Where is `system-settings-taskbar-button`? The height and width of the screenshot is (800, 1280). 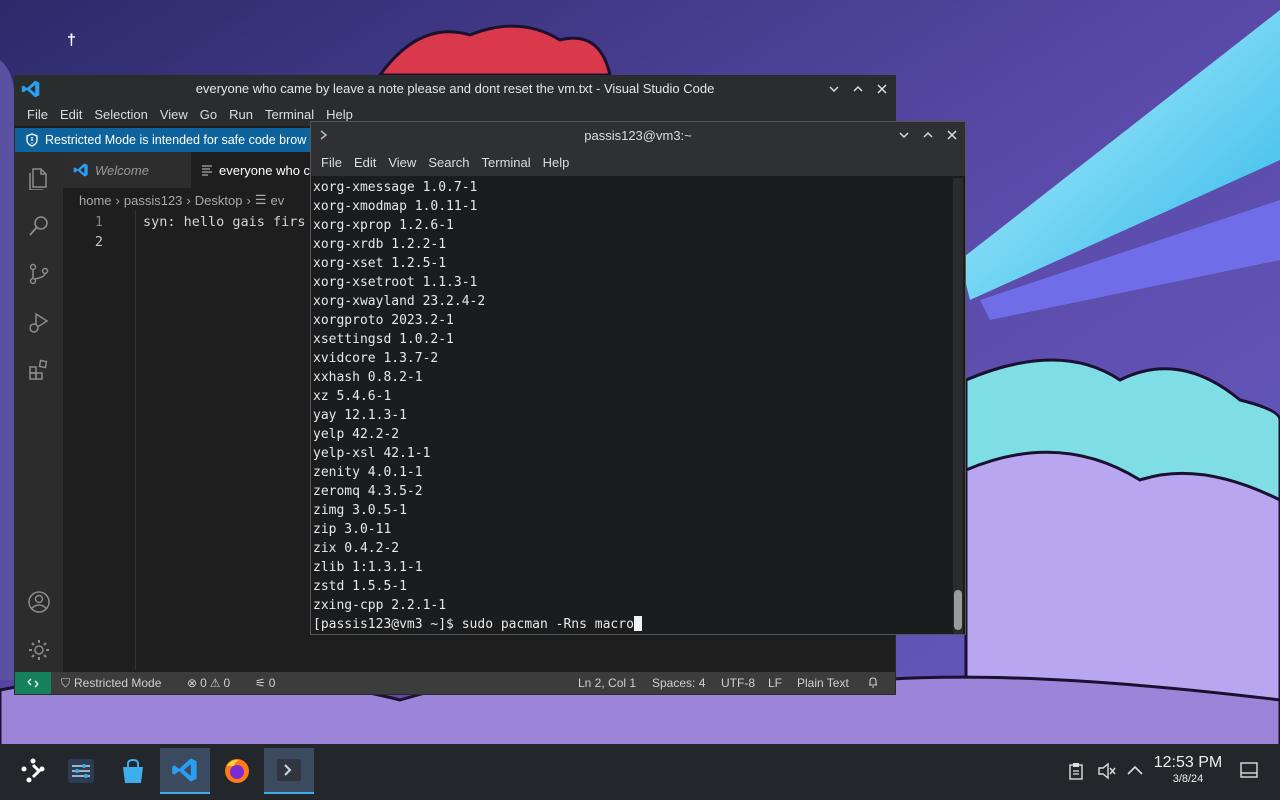
system-settings-taskbar-button is located at coordinates (81, 771).